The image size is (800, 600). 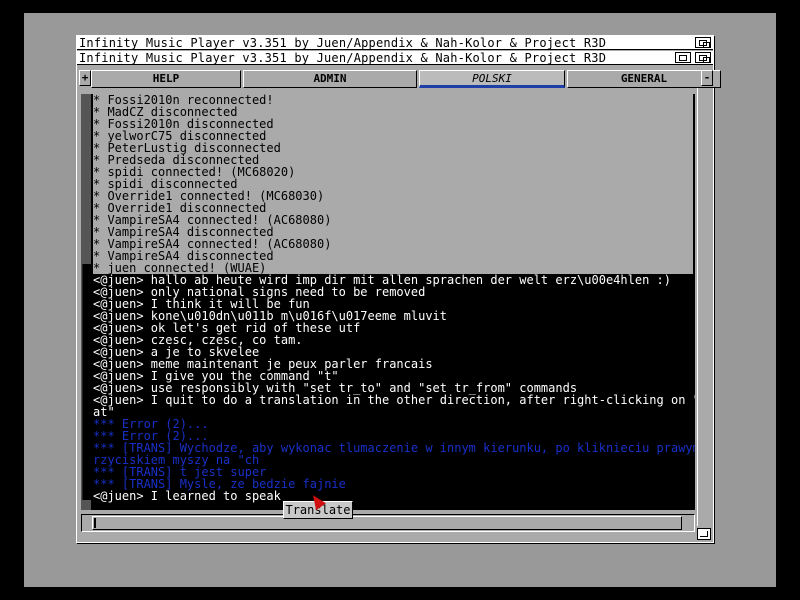 What do you see at coordinates (683, 57) in the screenshot?
I see `zoom-gadget-icon` at bounding box center [683, 57].